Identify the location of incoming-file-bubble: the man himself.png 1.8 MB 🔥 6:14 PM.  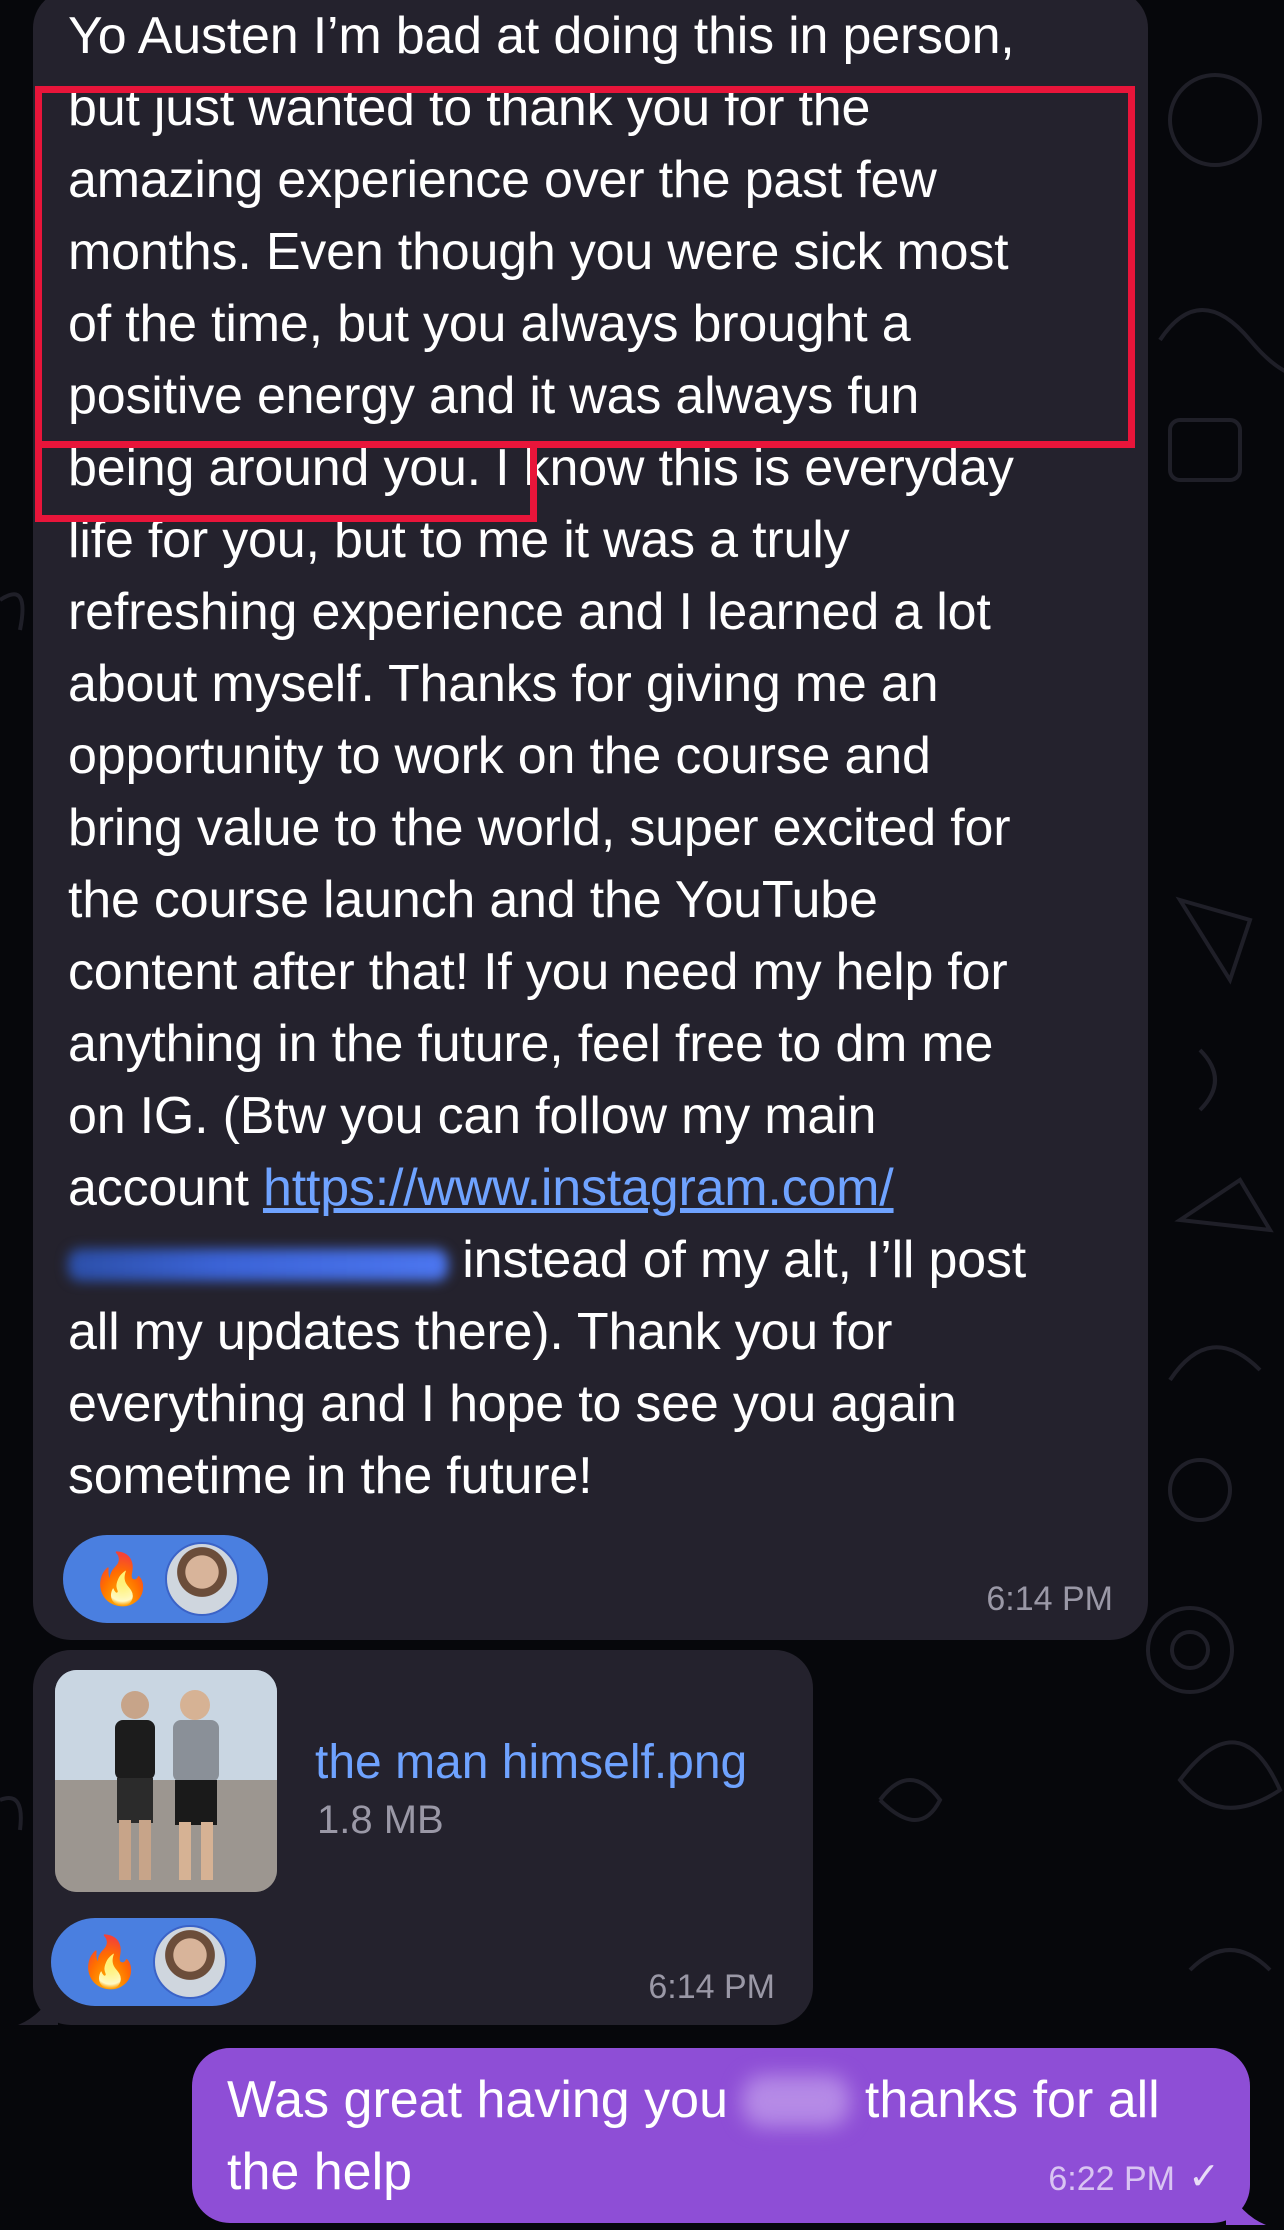
(423, 1837).